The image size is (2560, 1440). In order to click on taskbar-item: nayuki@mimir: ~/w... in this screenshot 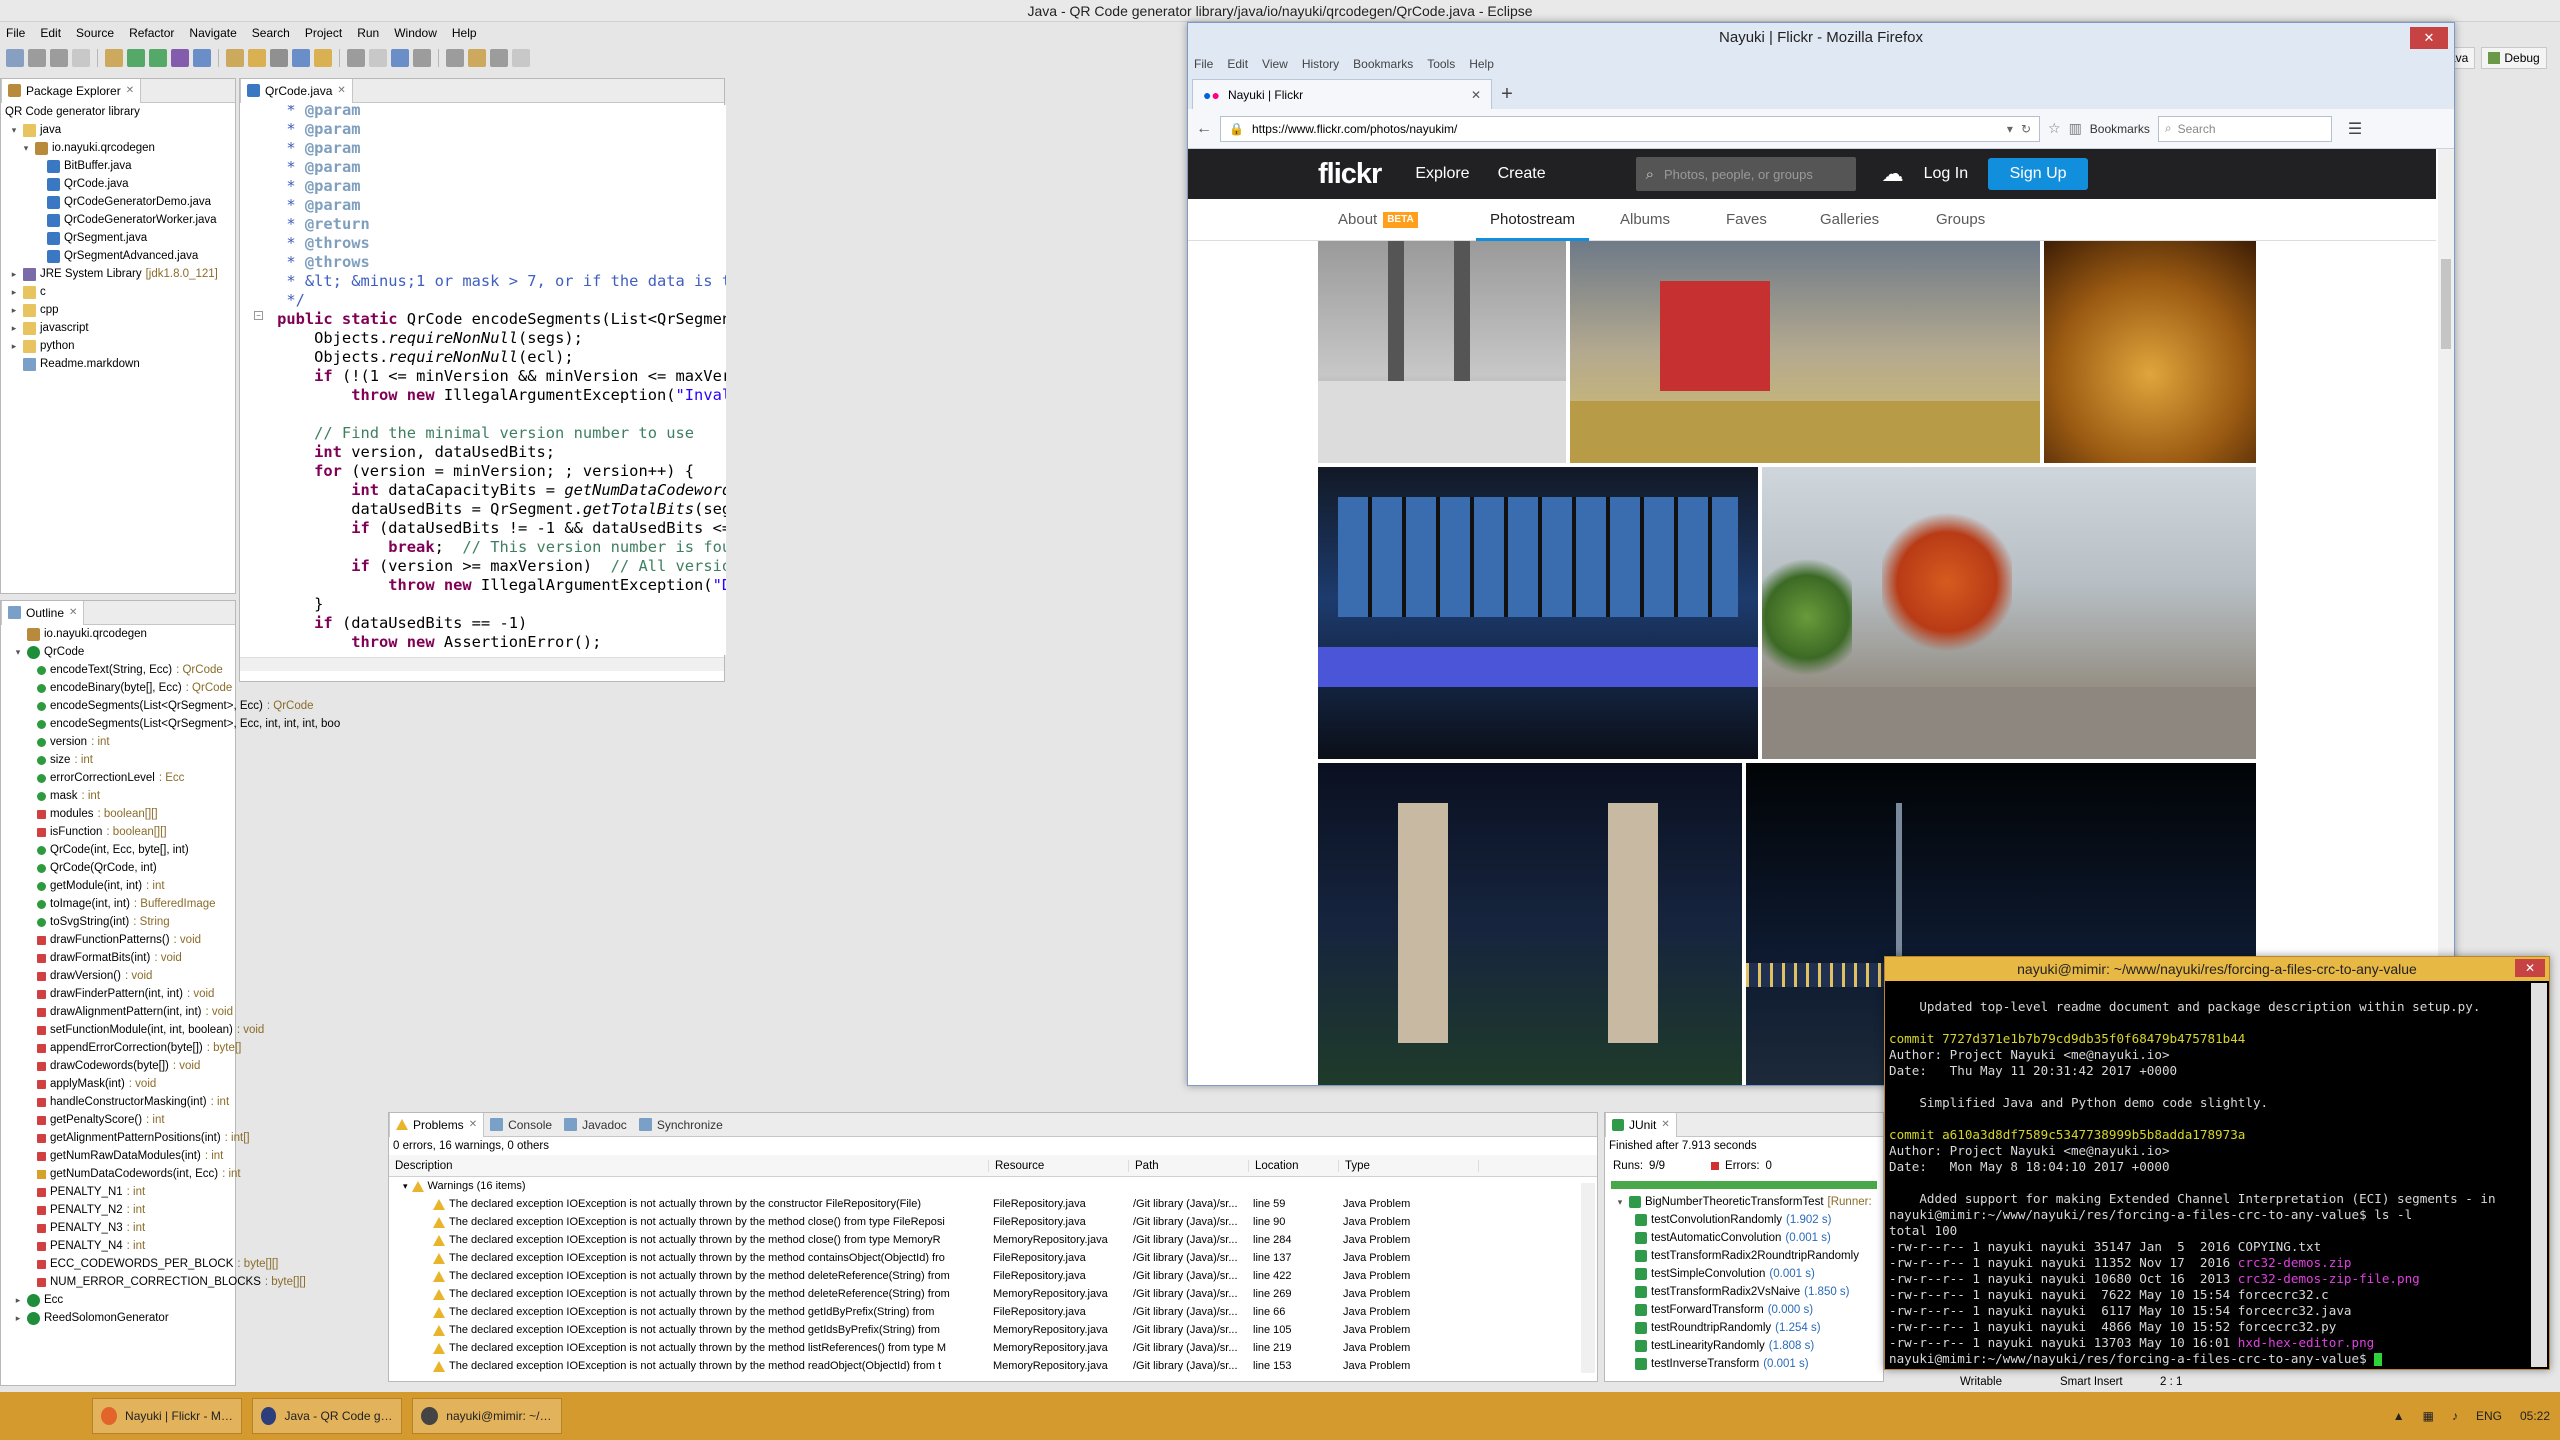, I will do `click(487, 1416)`.